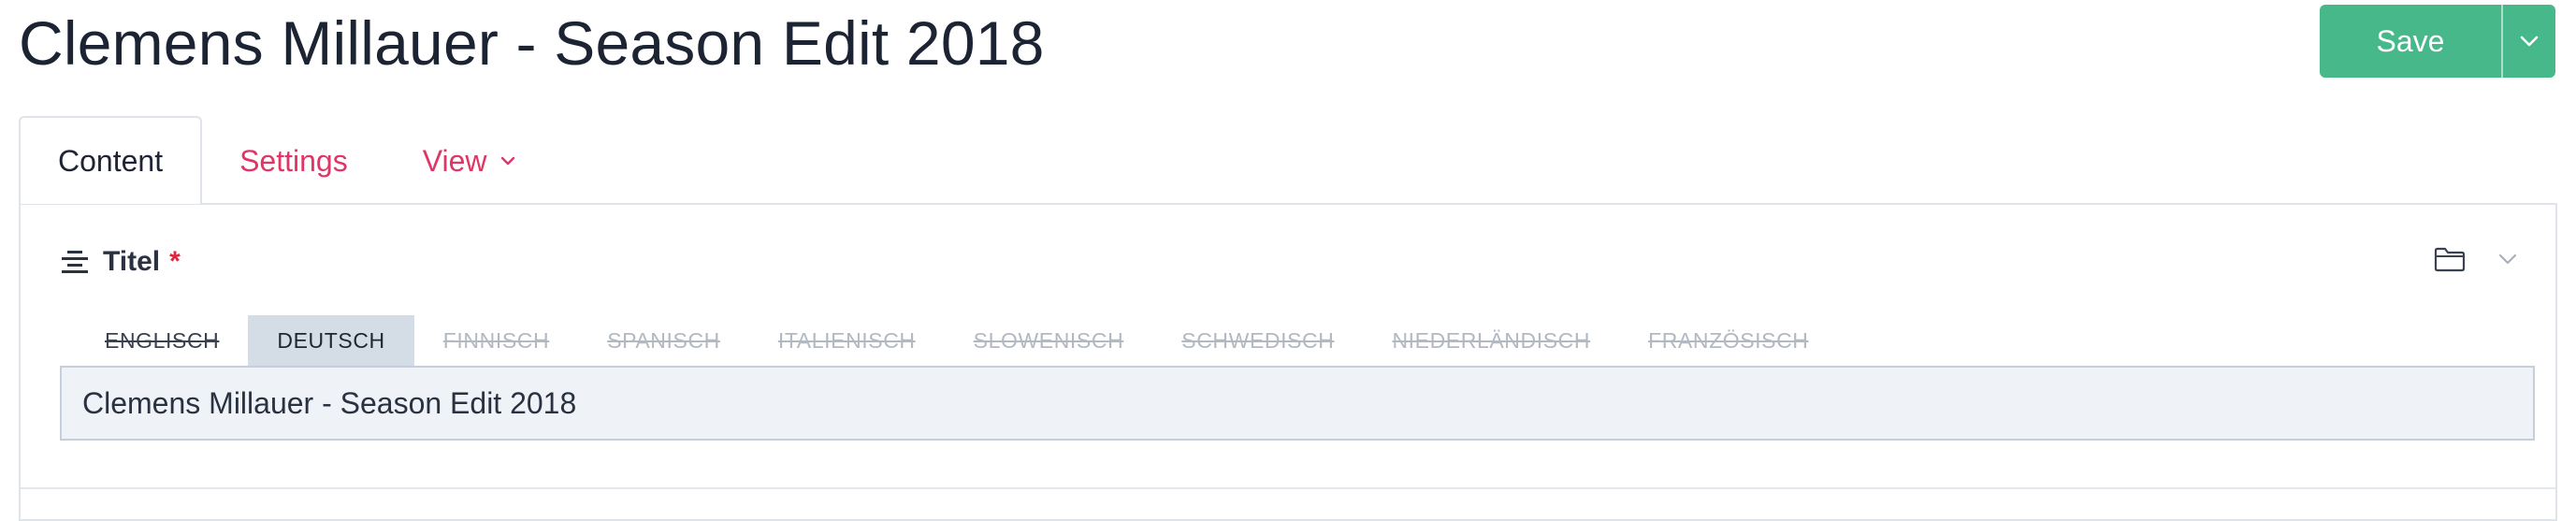 Image resolution: width=2576 pixels, height=521 pixels. What do you see at coordinates (1049, 340) in the screenshot?
I see `lang-tab-slowenisch: SLOWENISCH` at bounding box center [1049, 340].